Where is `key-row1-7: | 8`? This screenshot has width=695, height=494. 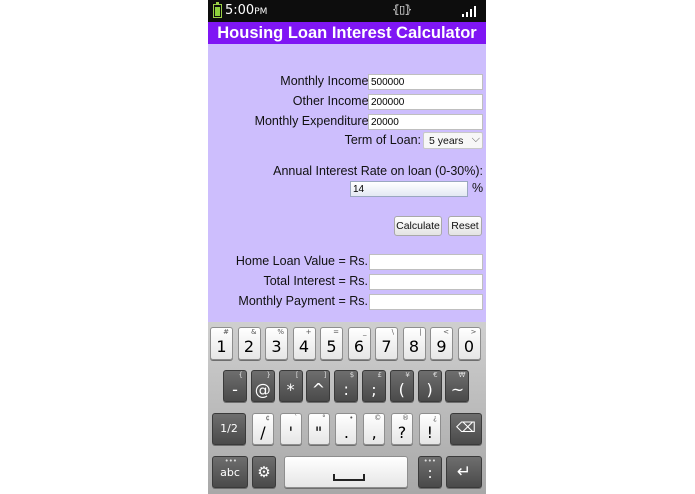 key-row1-7: | 8 is located at coordinates (414, 343).